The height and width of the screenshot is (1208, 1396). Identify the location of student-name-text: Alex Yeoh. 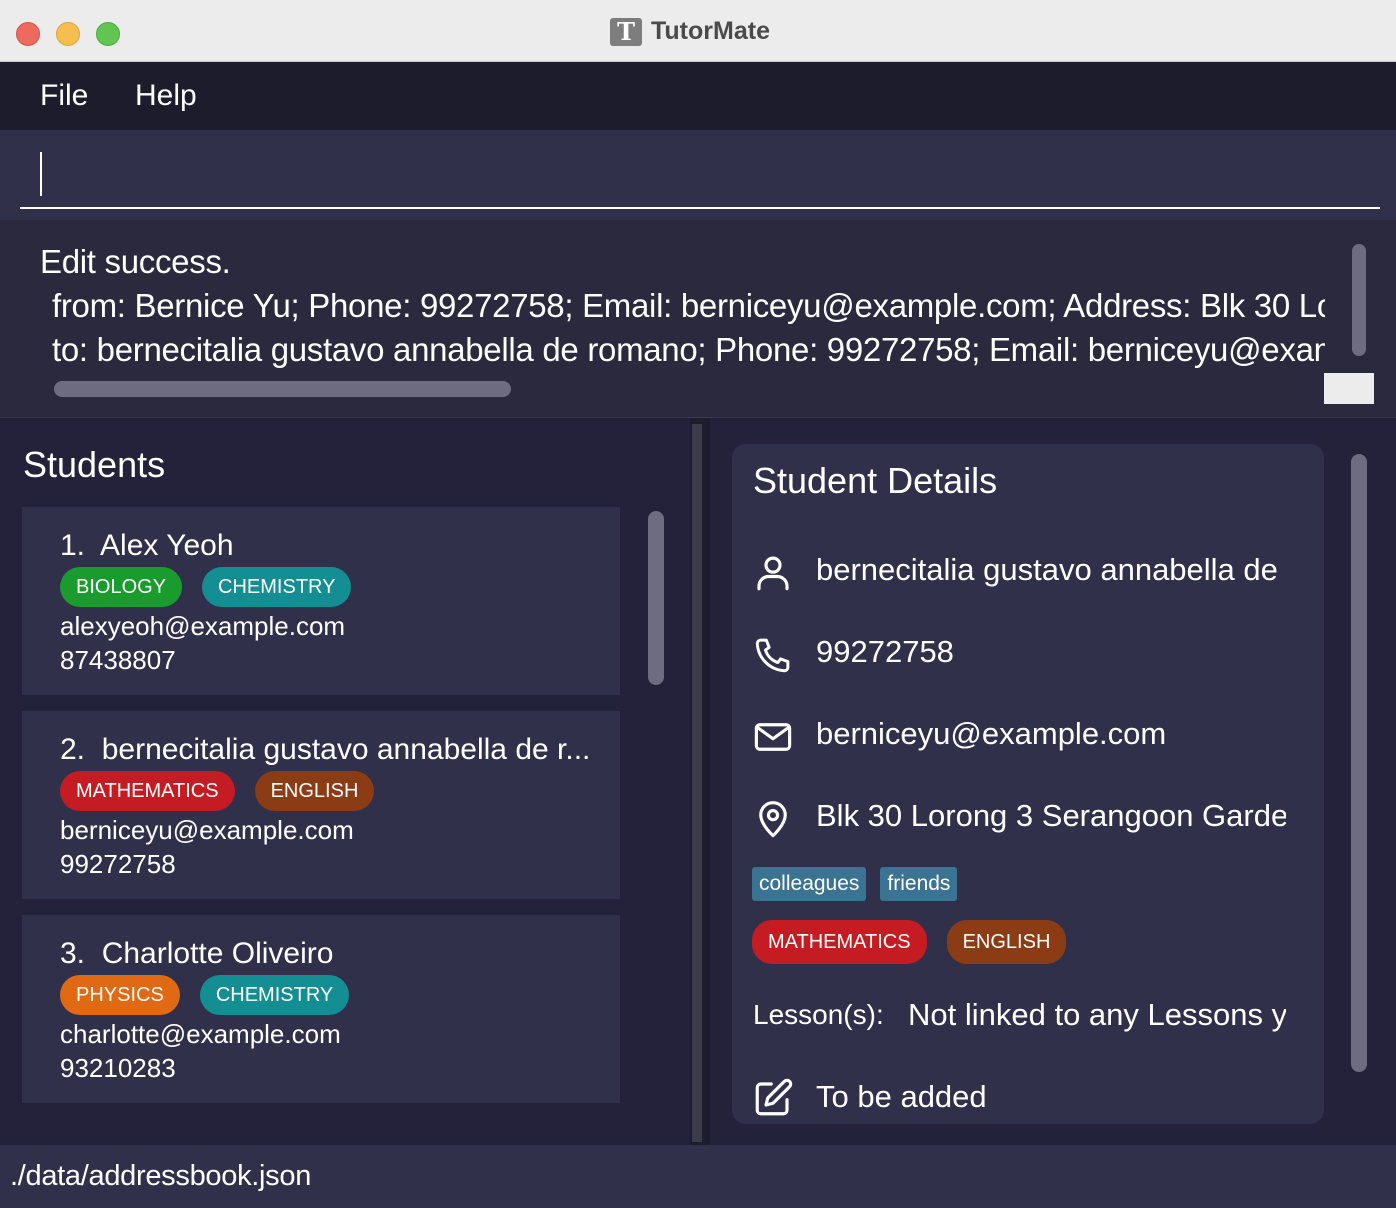
(167, 545).